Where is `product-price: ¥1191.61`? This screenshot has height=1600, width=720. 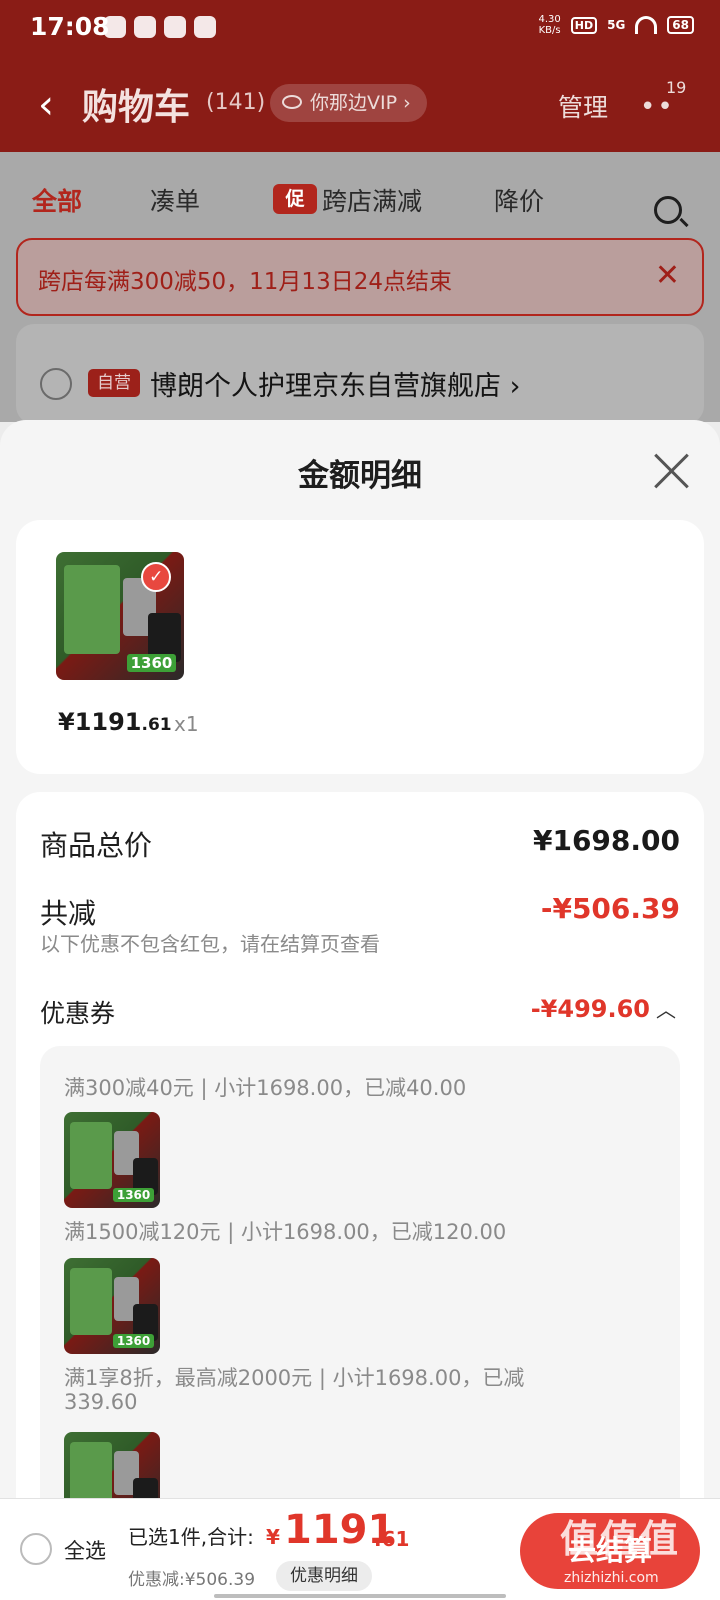 product-price: ¥1191.61 is located at coordinates (115, 722).